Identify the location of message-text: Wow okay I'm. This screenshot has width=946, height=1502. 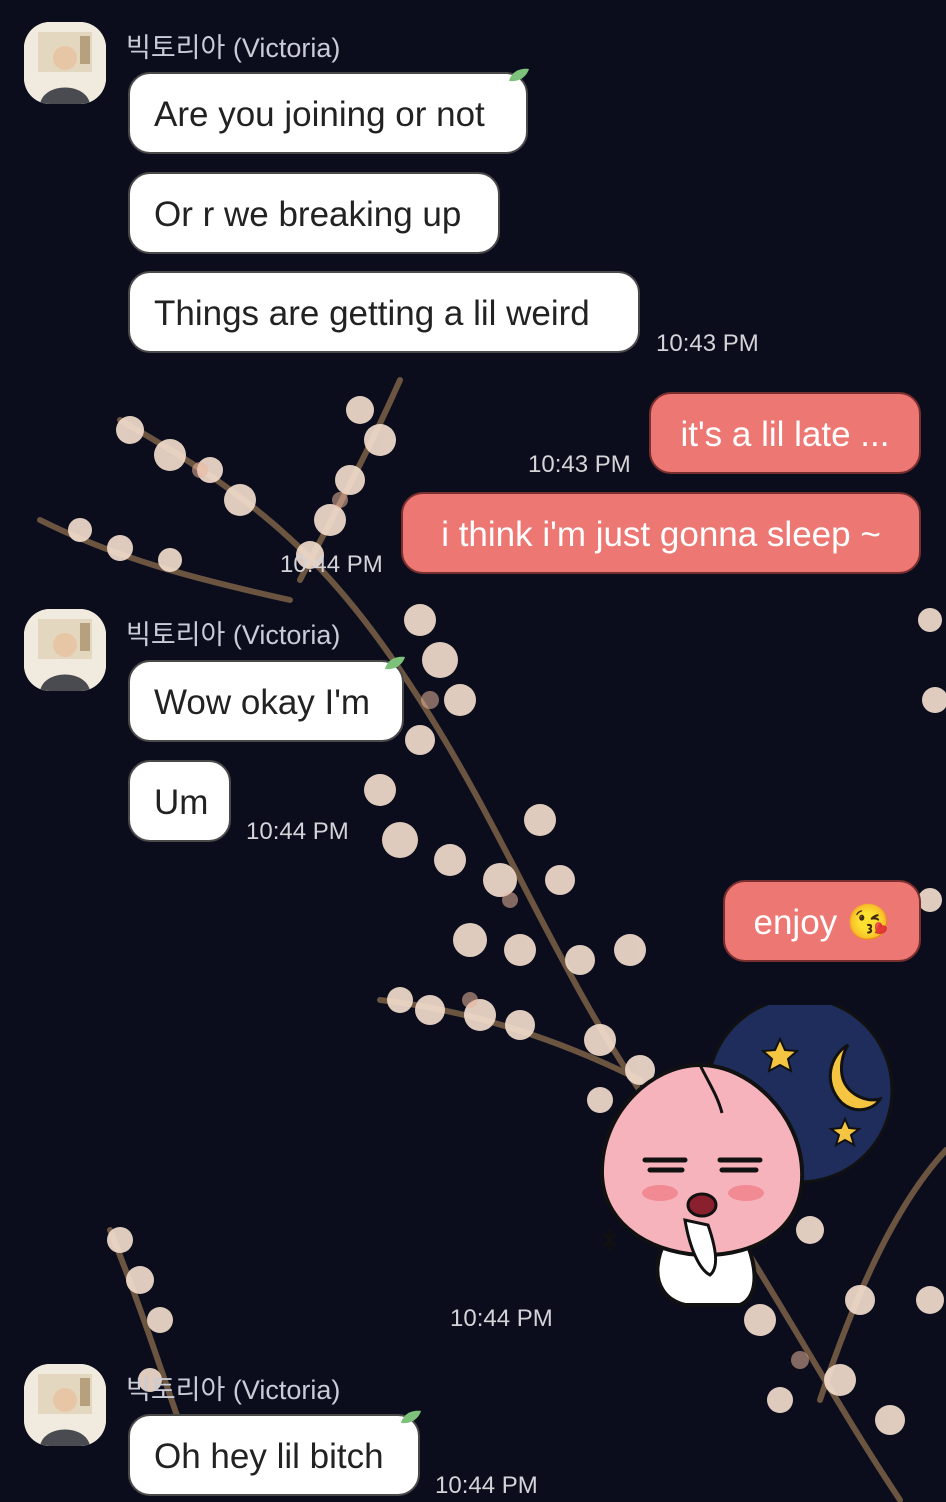
(262, 702).